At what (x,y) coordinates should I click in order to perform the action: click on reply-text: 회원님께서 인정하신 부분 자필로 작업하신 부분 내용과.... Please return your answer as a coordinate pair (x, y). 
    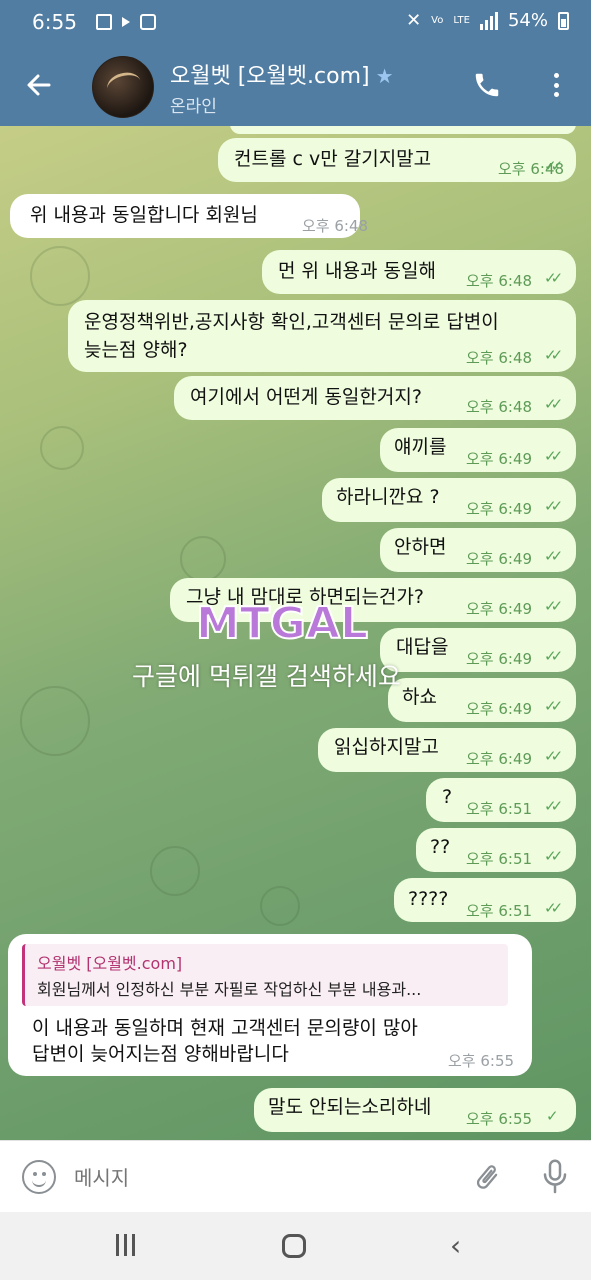
    Looking at the image, I should click on (229, 989).